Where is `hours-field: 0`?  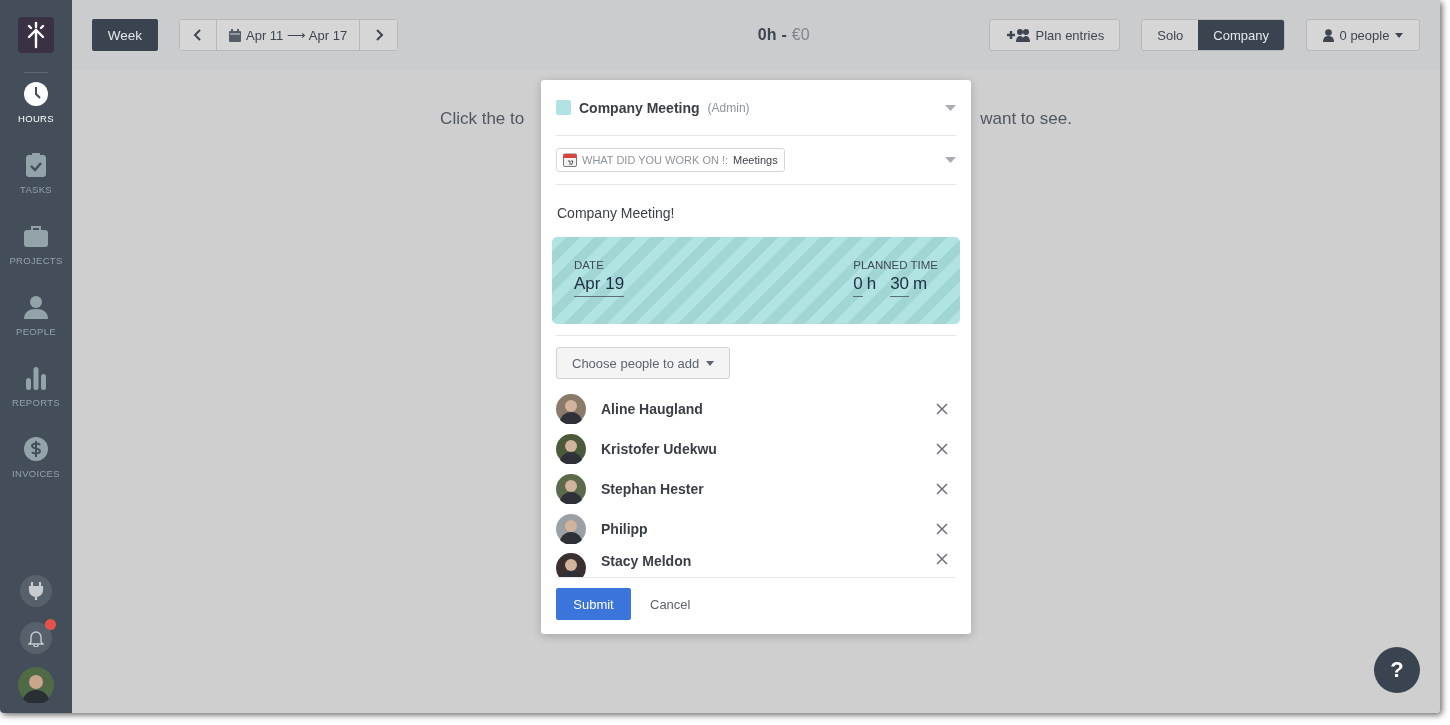 hours-field: 0 is located at coordinates (858, 285).